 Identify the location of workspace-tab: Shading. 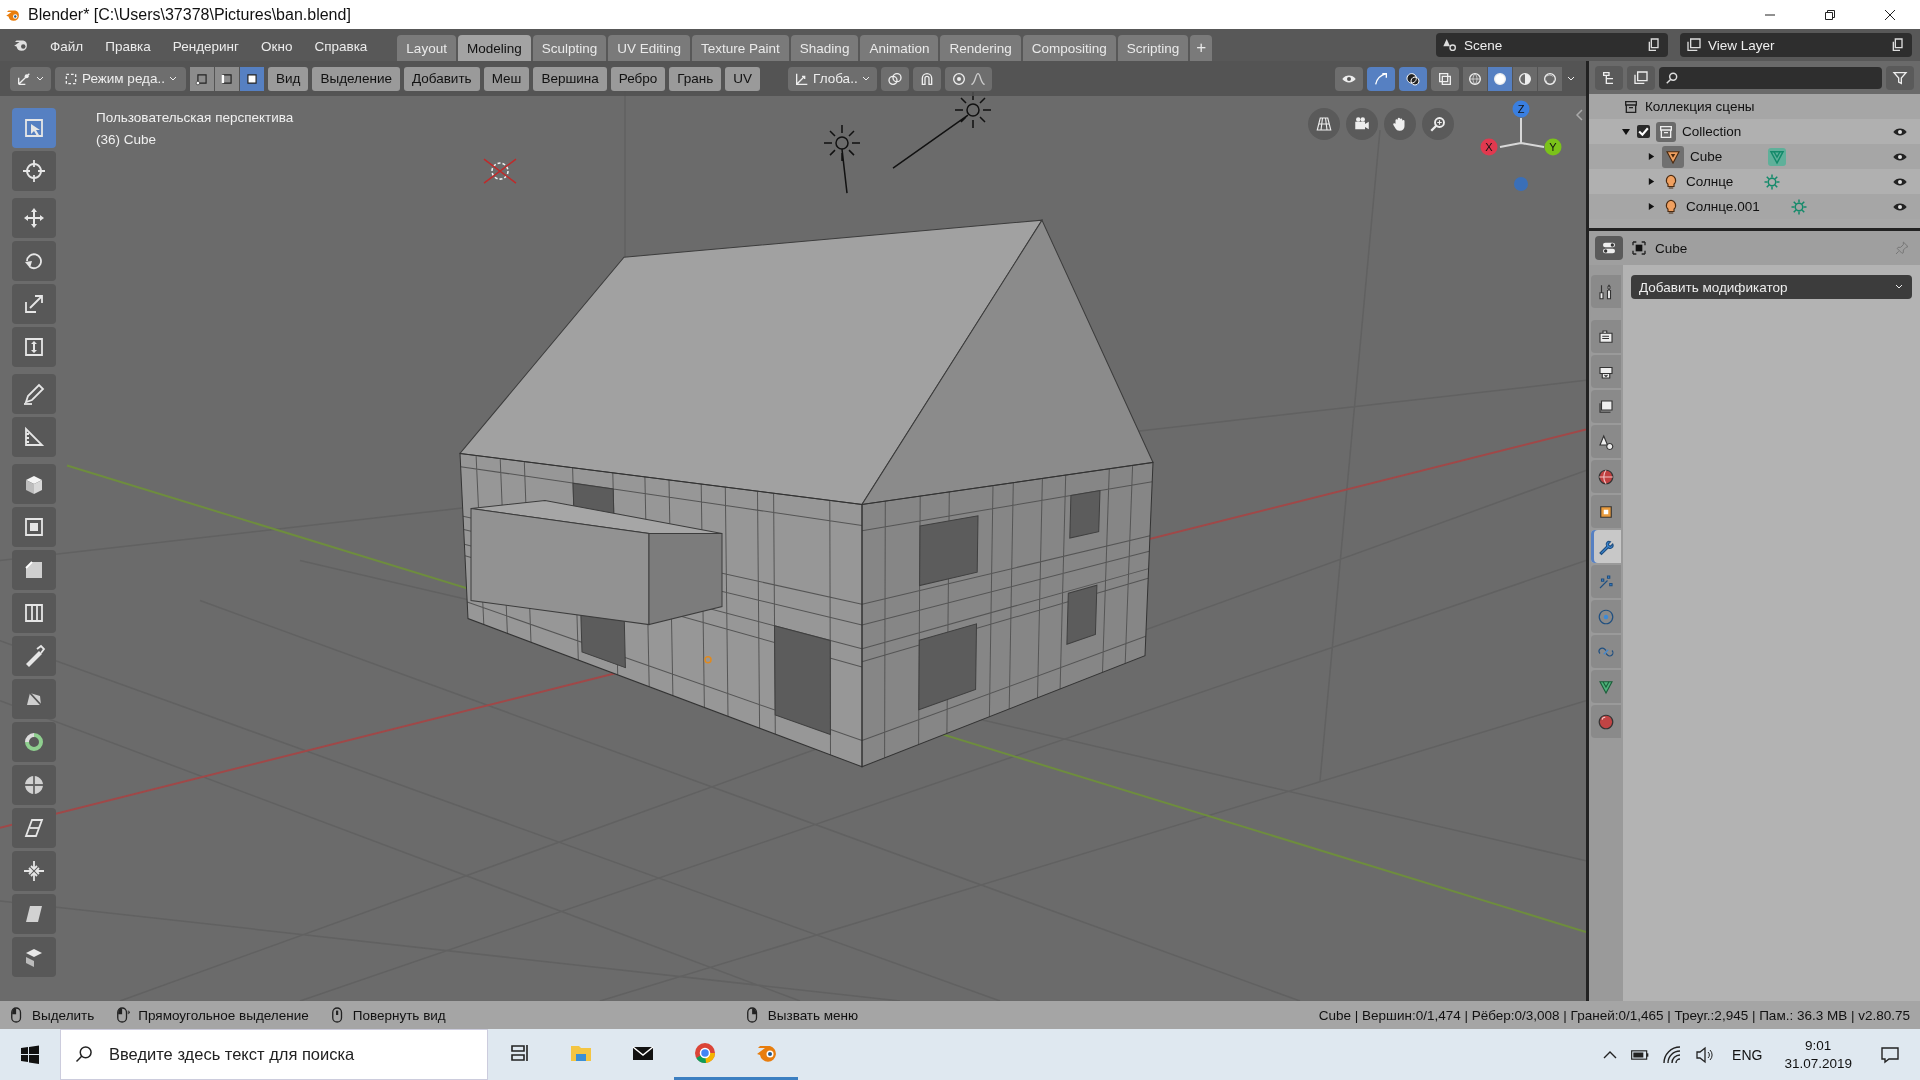
(824, 48).